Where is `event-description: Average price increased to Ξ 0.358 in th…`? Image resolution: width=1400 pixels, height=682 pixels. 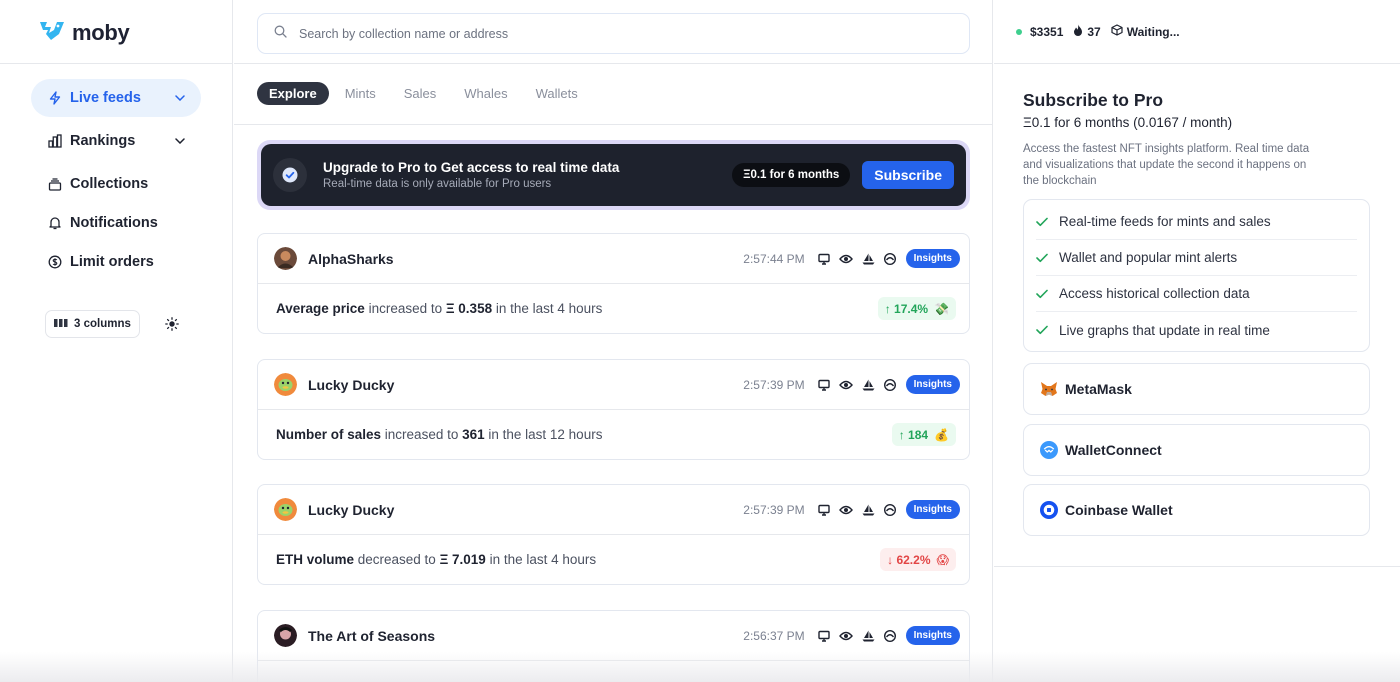 event-description: Average price increased to Ξ 0.358 in th… is located at coordinates (577, 308).